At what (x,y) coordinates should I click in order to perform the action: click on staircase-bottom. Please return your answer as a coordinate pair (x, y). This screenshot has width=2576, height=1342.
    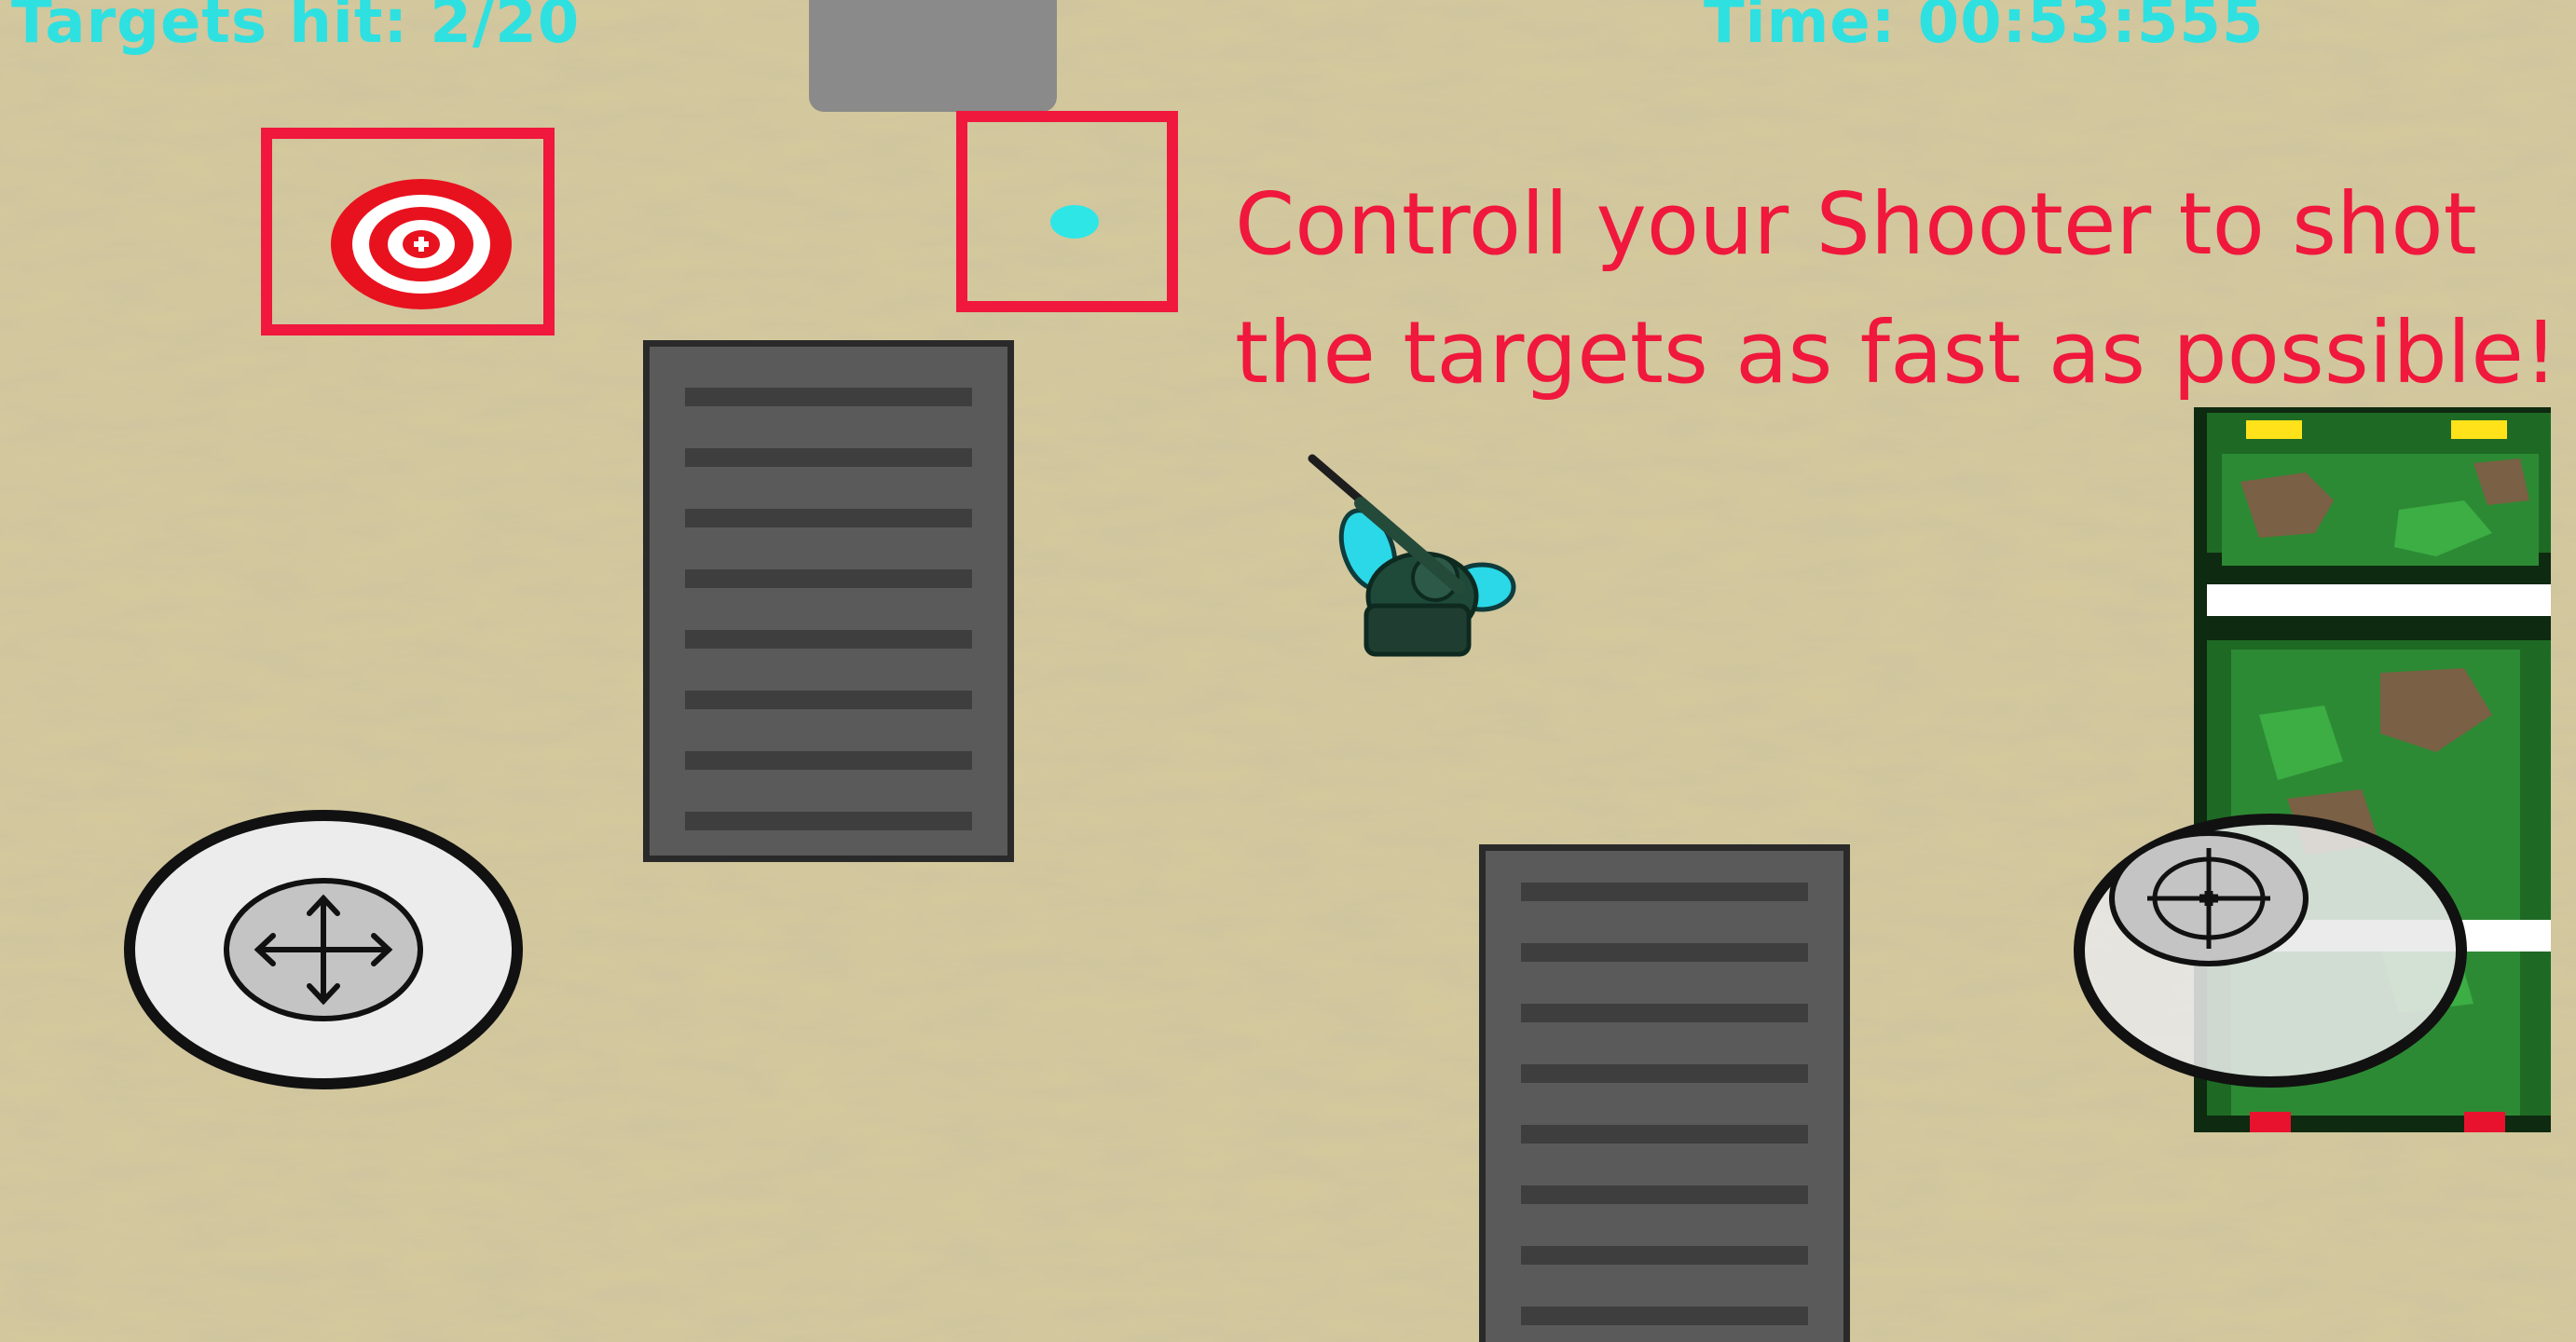
    Looking at the image, I should click on (1664, 1093).